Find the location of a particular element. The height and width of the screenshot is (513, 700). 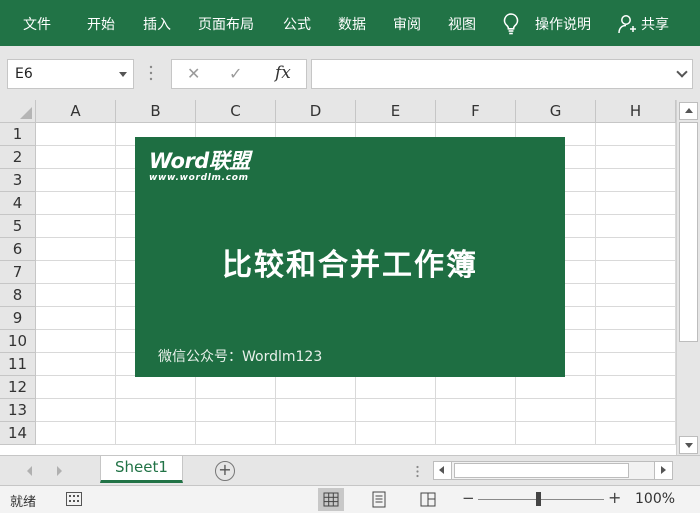

scroll-up-icon is located at coordinates (688, 111).